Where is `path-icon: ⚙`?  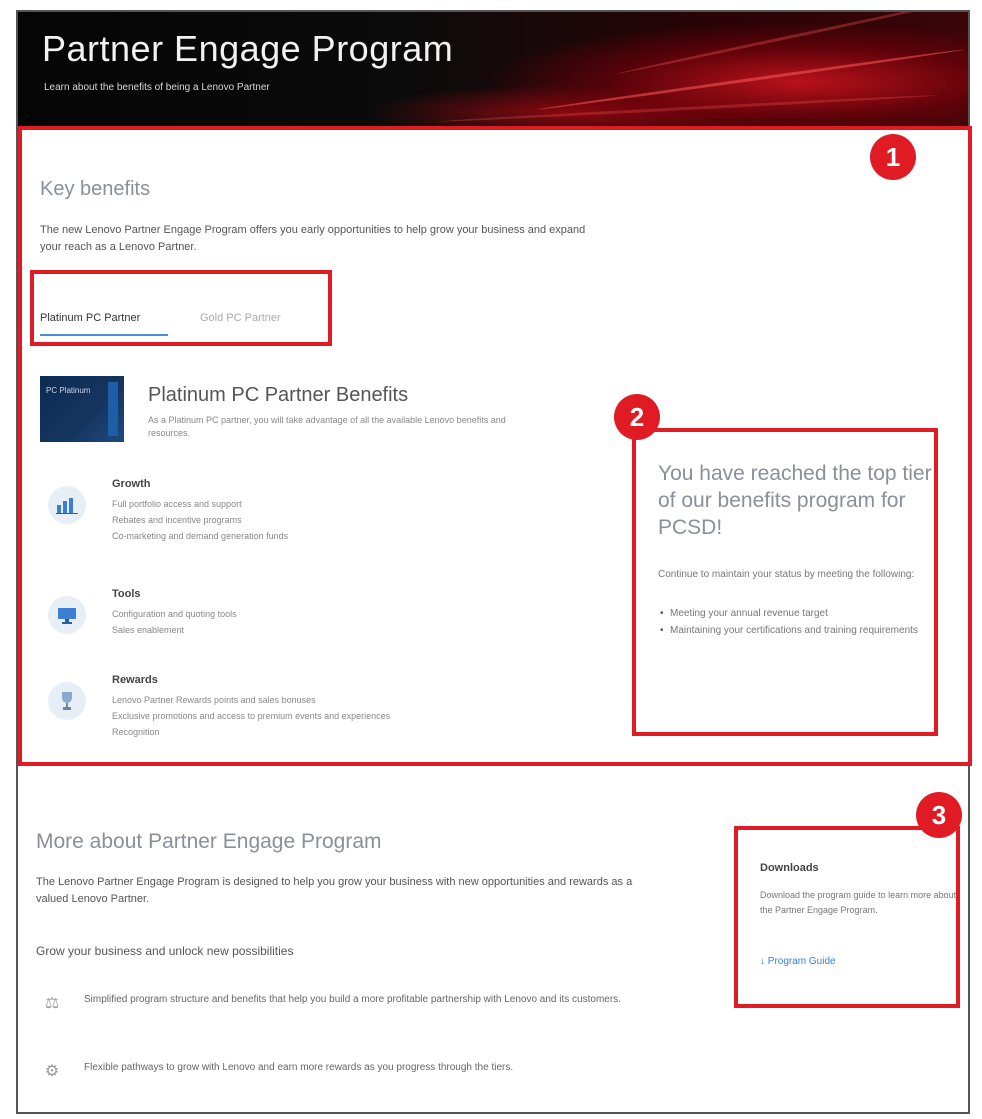
path-icon: ⚙ is located at coordinates (52, 1071).